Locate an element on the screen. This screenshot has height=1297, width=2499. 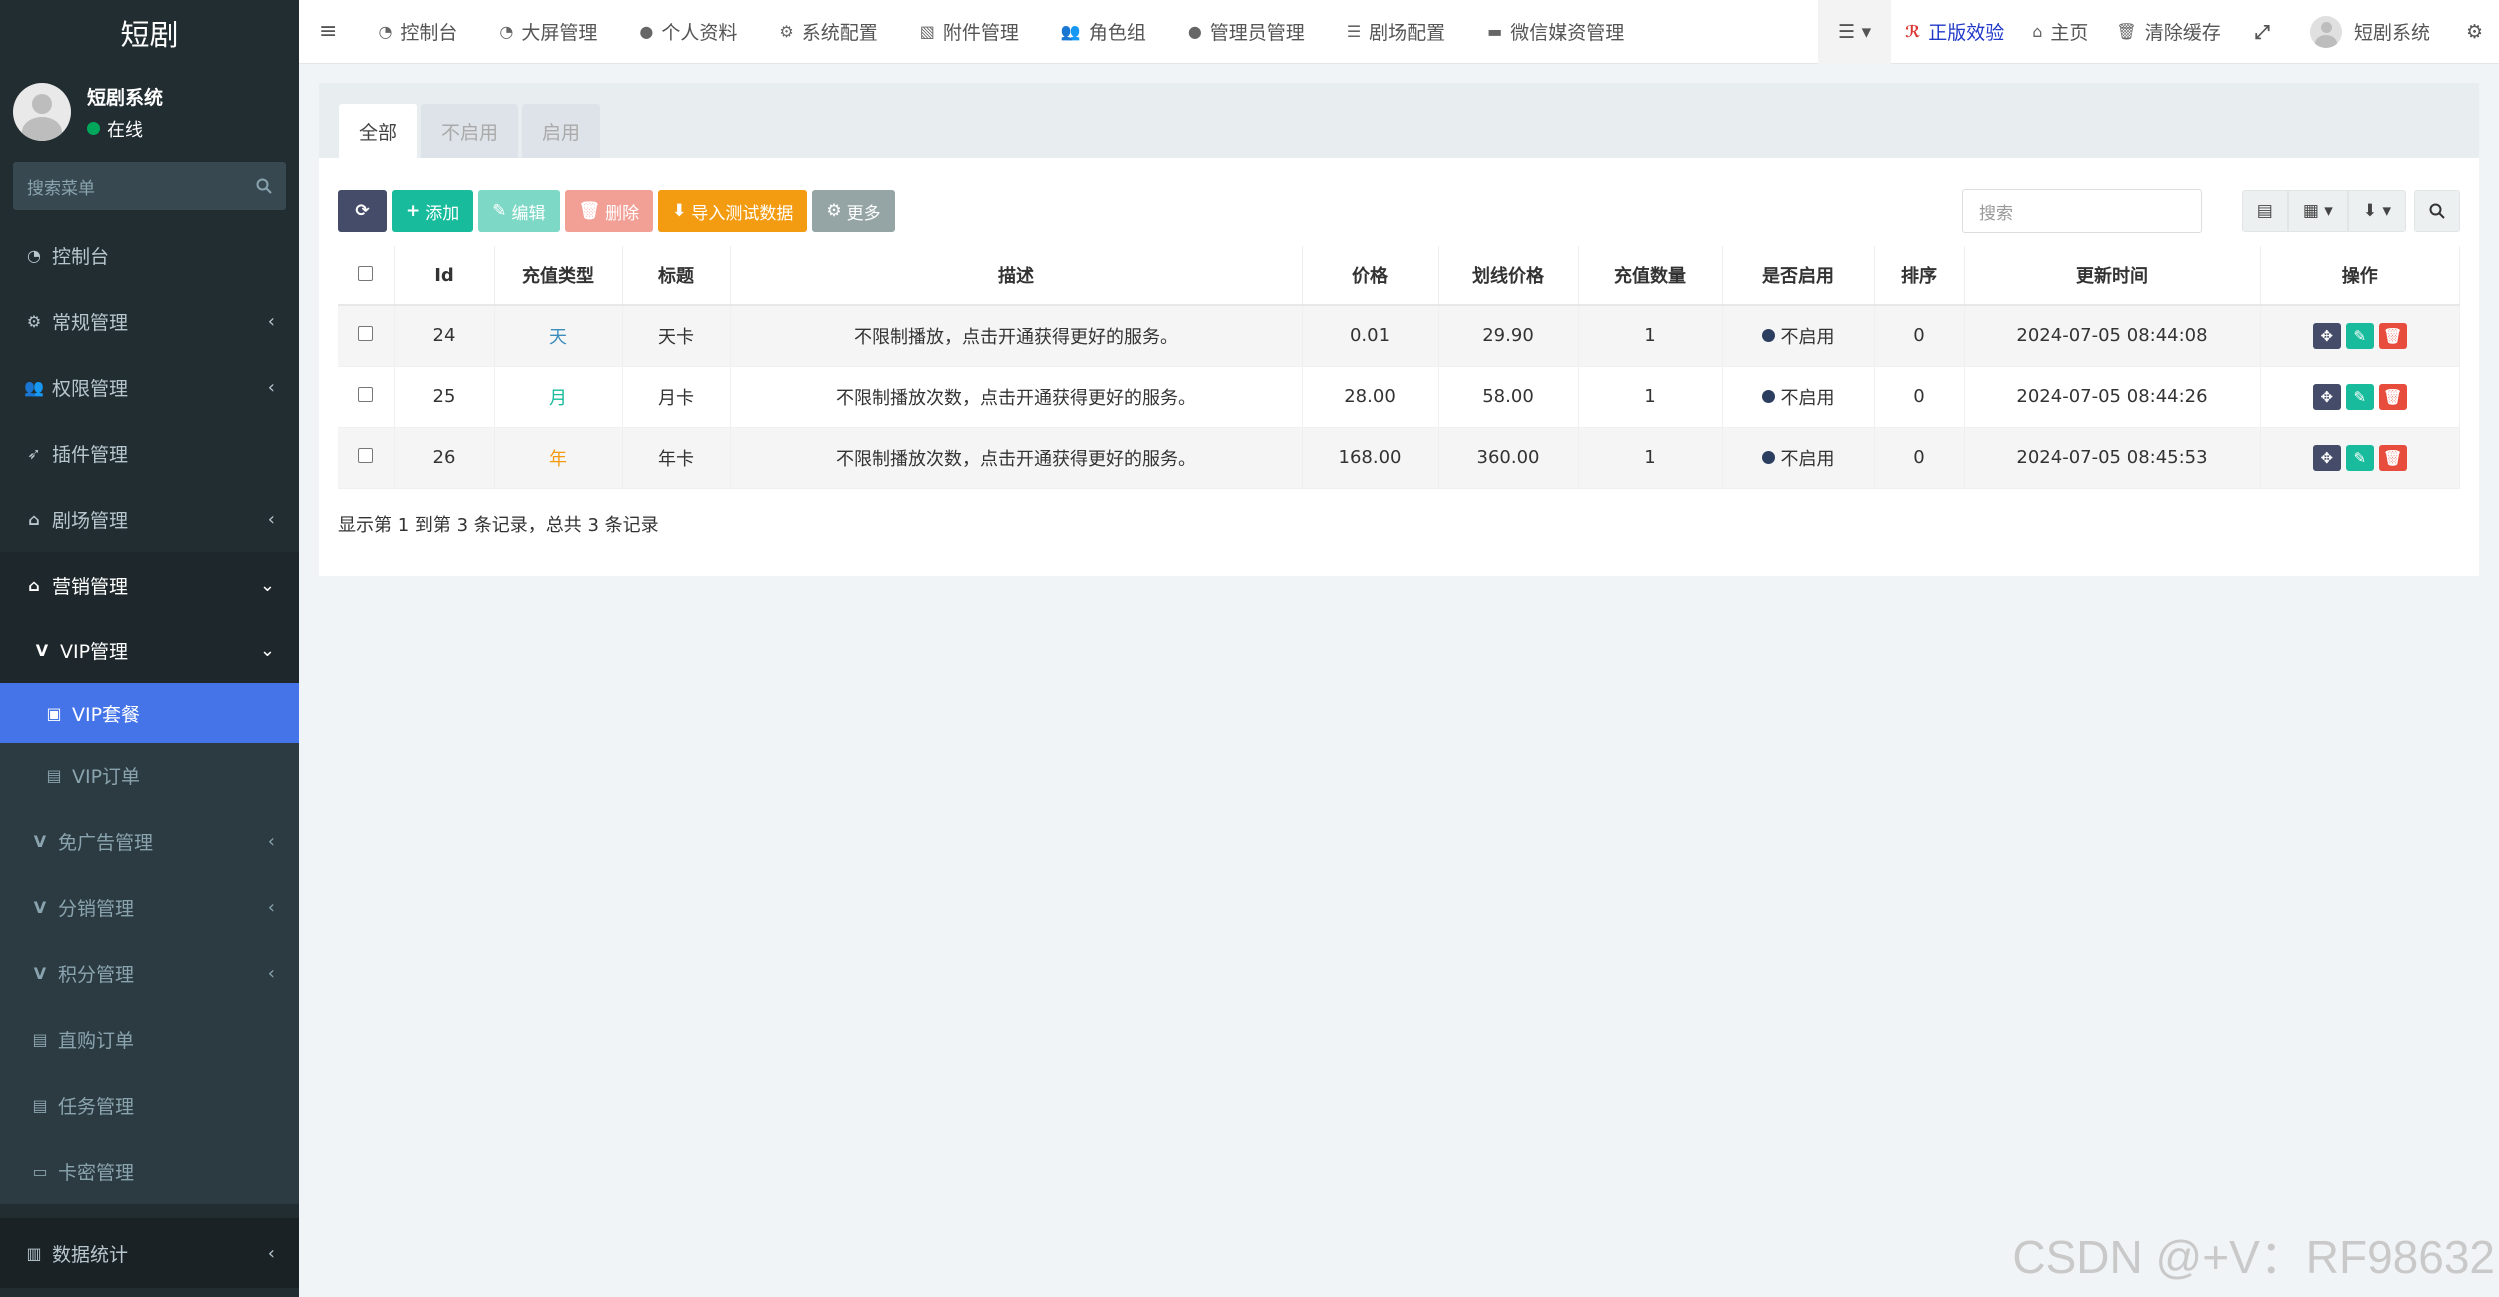
cell-type: 月 is located at coordinates (558, 397).